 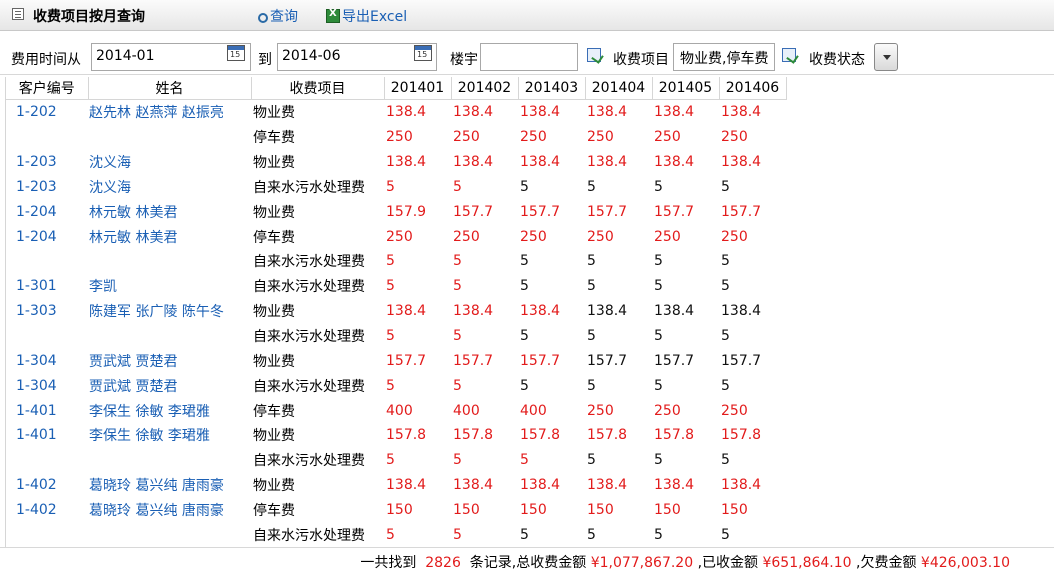 I want to click on customer-name-link: 陈建军 张广陵 陈午冬, so click(x=169, y=311).